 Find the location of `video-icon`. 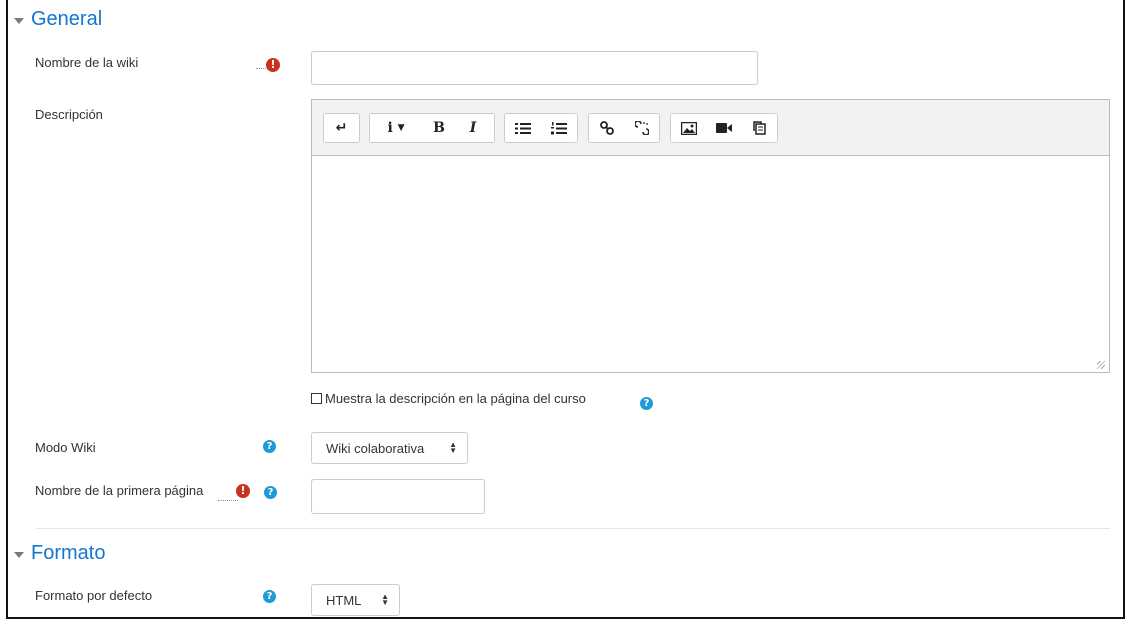

video-icon is located at coordinates (723, 128).